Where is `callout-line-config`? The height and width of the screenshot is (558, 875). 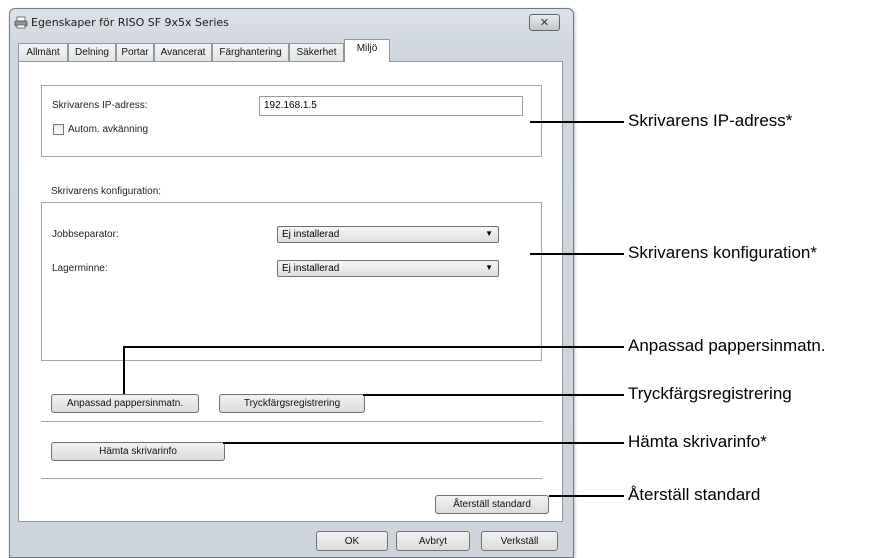 callout-line-config is located at coordinates (577, 254).